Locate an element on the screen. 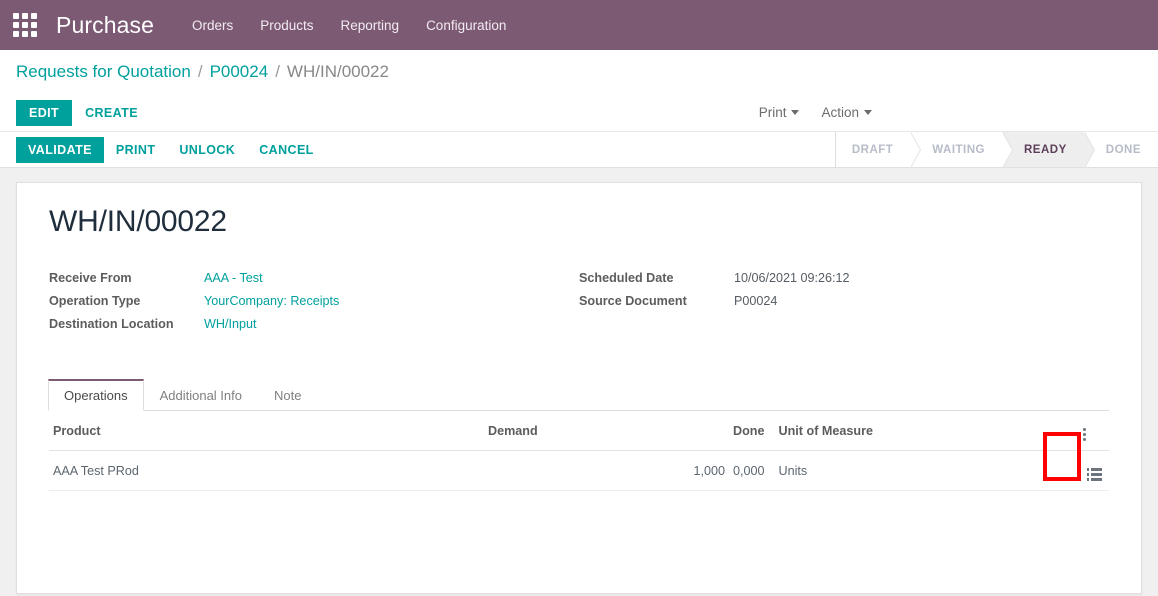  record-dropdowns: Print Action is located at coordinates (815, 112).